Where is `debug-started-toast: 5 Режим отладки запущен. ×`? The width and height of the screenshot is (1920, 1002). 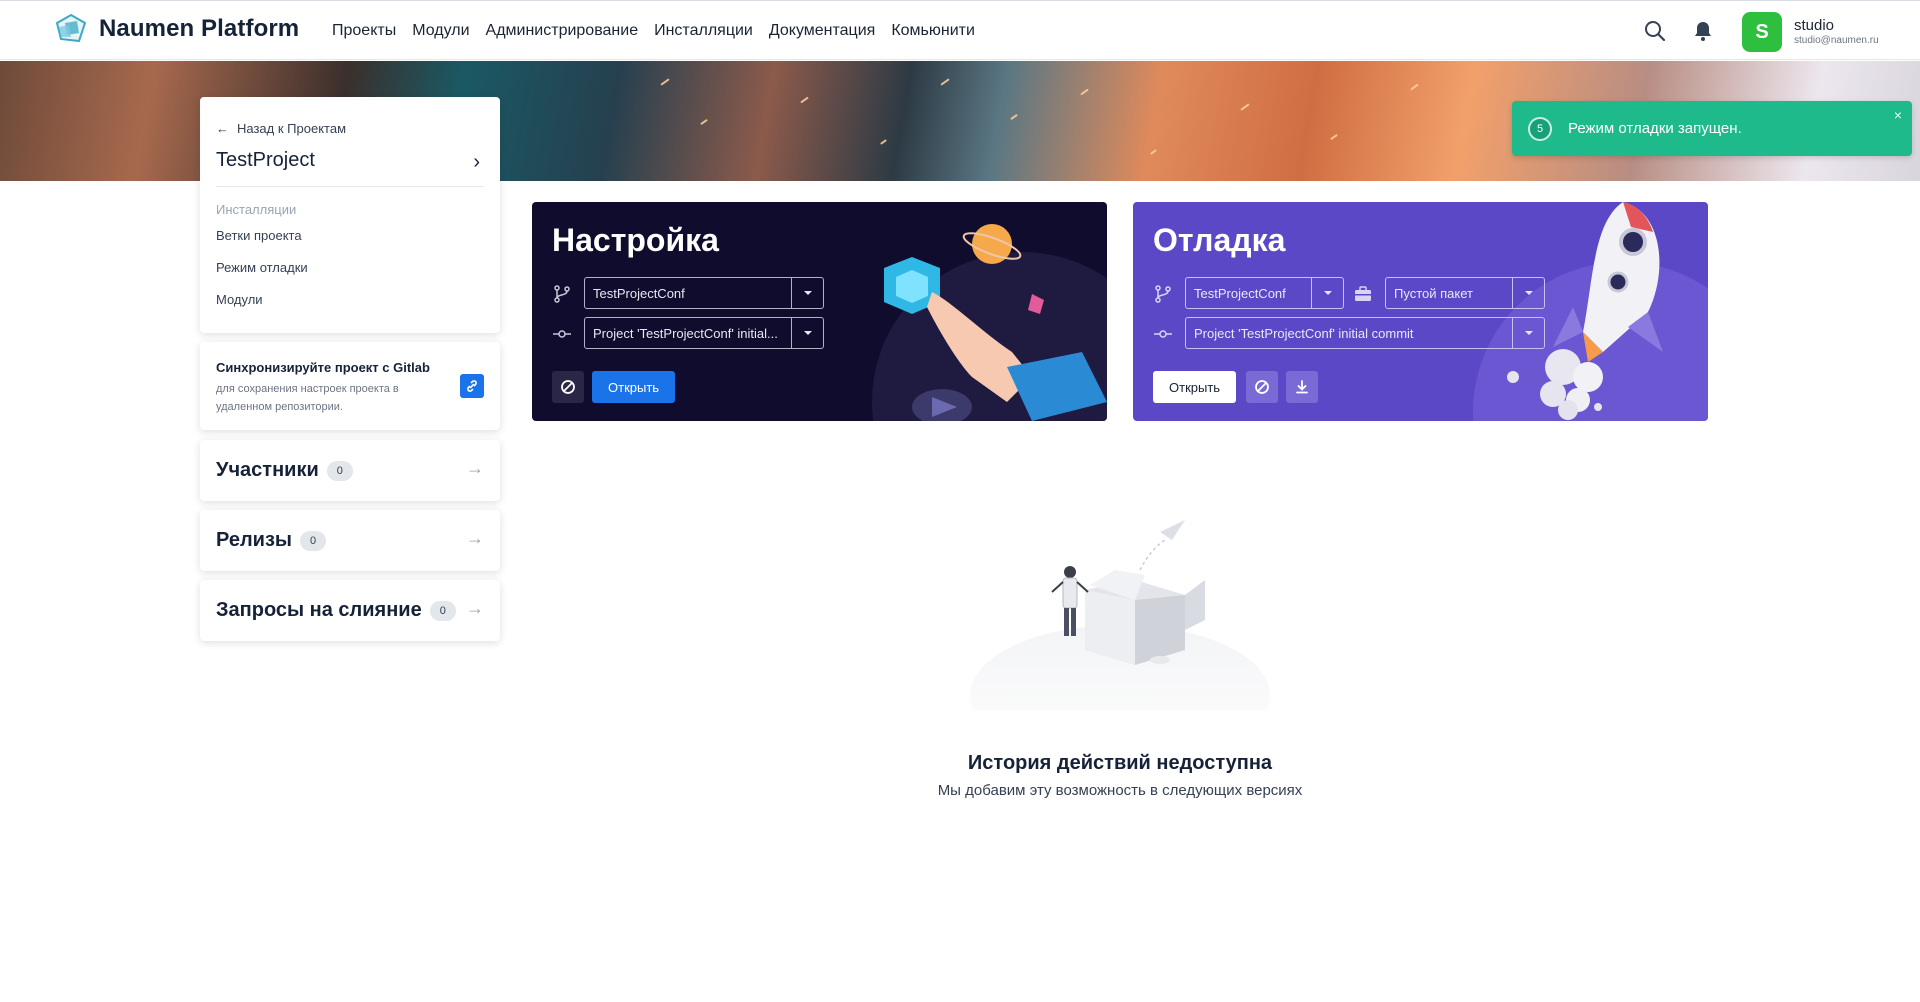 debug-started-toast: 5 Режим отладки запущен. × is located at coordinates (1712, 128).